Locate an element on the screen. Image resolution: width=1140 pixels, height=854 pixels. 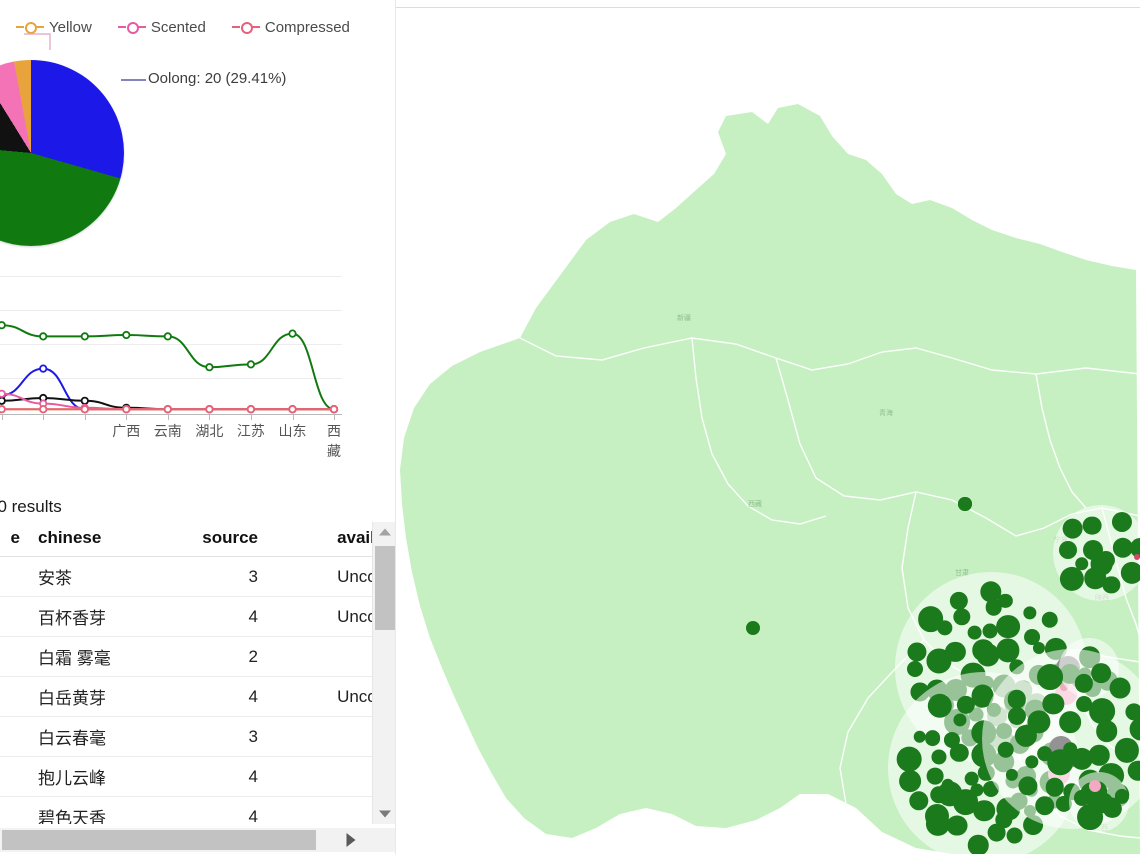
table-row: 百杯香芽4Uncommon is located at coordinates (189, 616).